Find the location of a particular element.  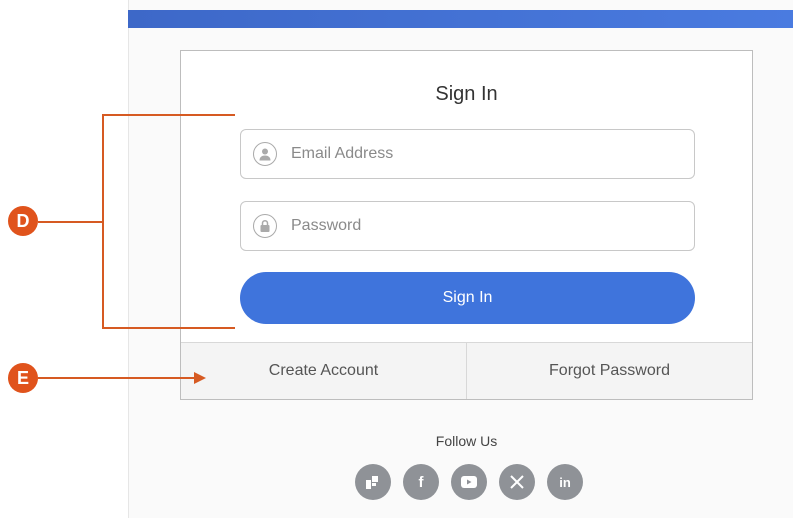

email-input is located at coordinates (481, 154).